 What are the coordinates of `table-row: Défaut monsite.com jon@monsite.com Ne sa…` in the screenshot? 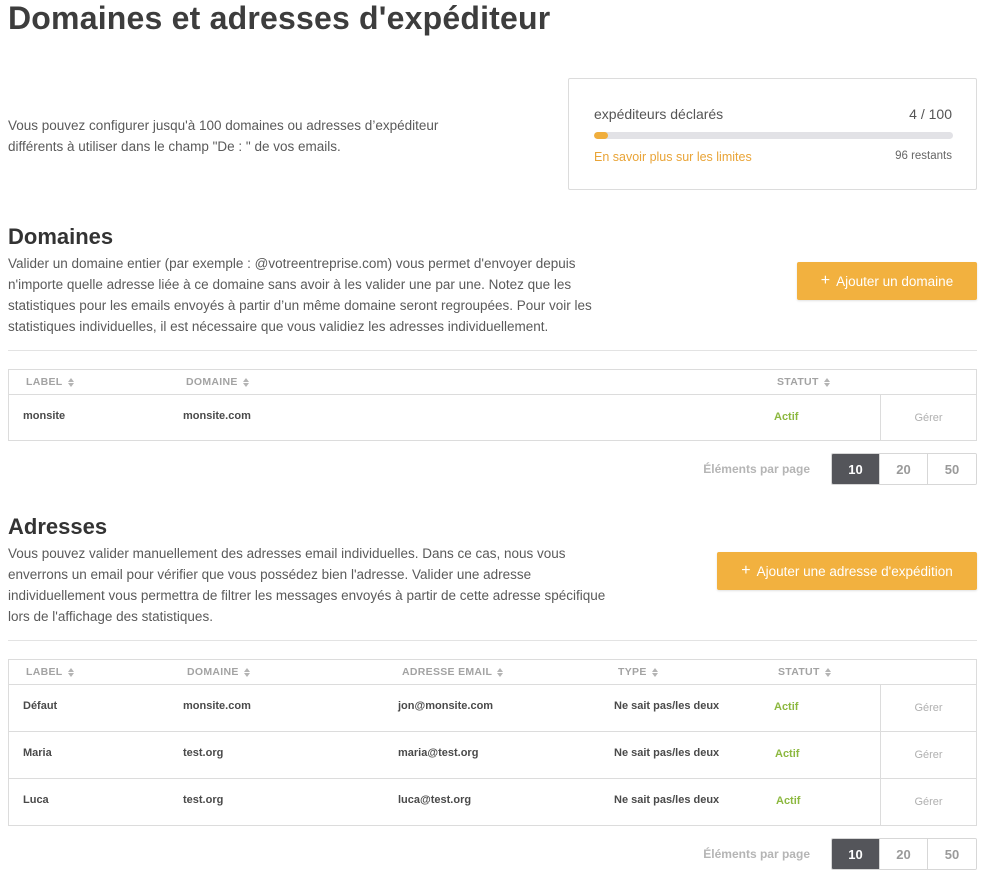 It's located at (492, 708).